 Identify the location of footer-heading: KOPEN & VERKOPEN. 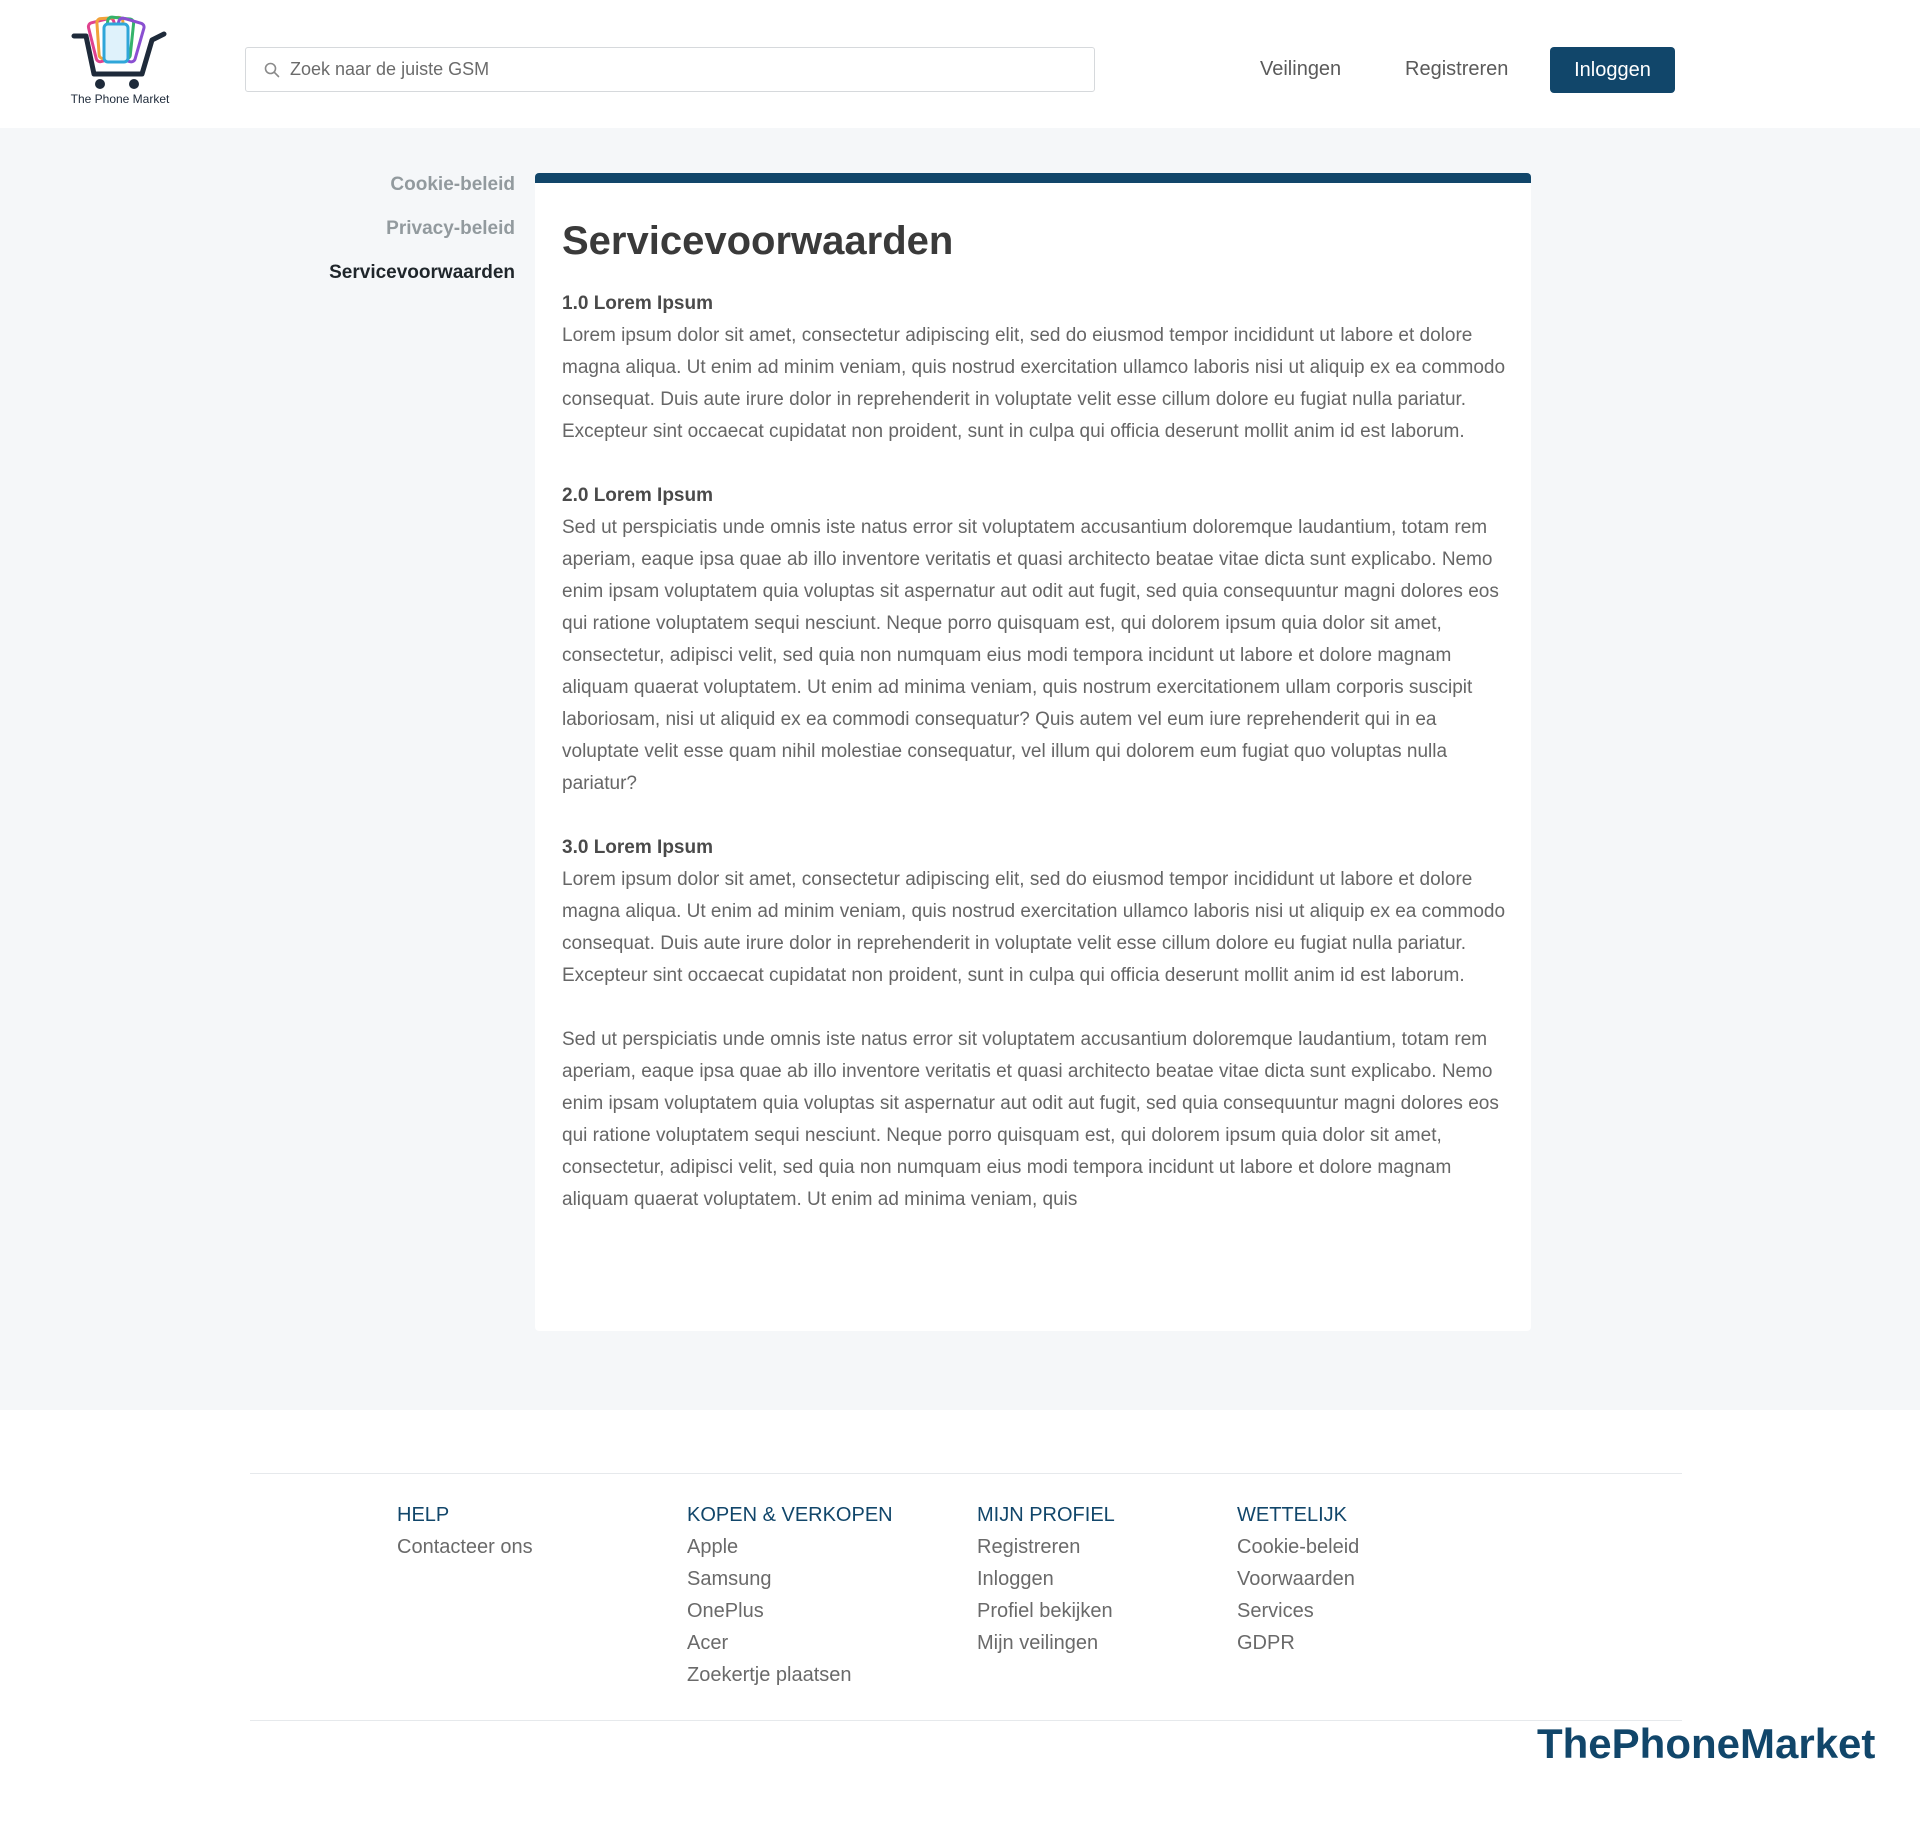
(790, 1515).